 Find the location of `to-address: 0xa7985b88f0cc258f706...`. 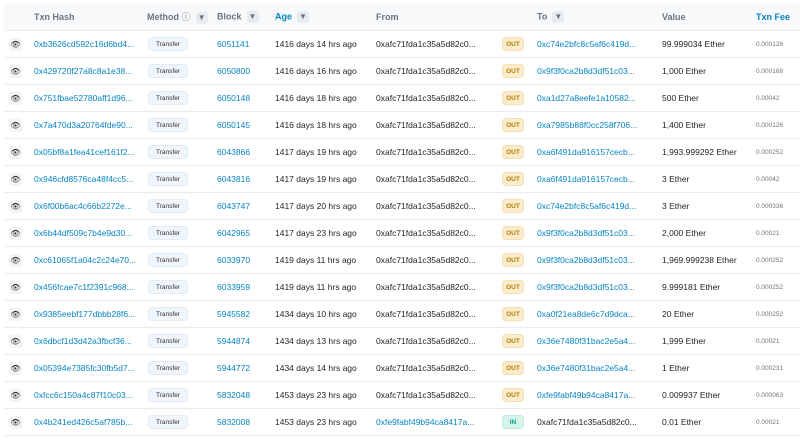

to-address: 0xa7985b88f0cc258f706... is located at coordinates (587, 125).